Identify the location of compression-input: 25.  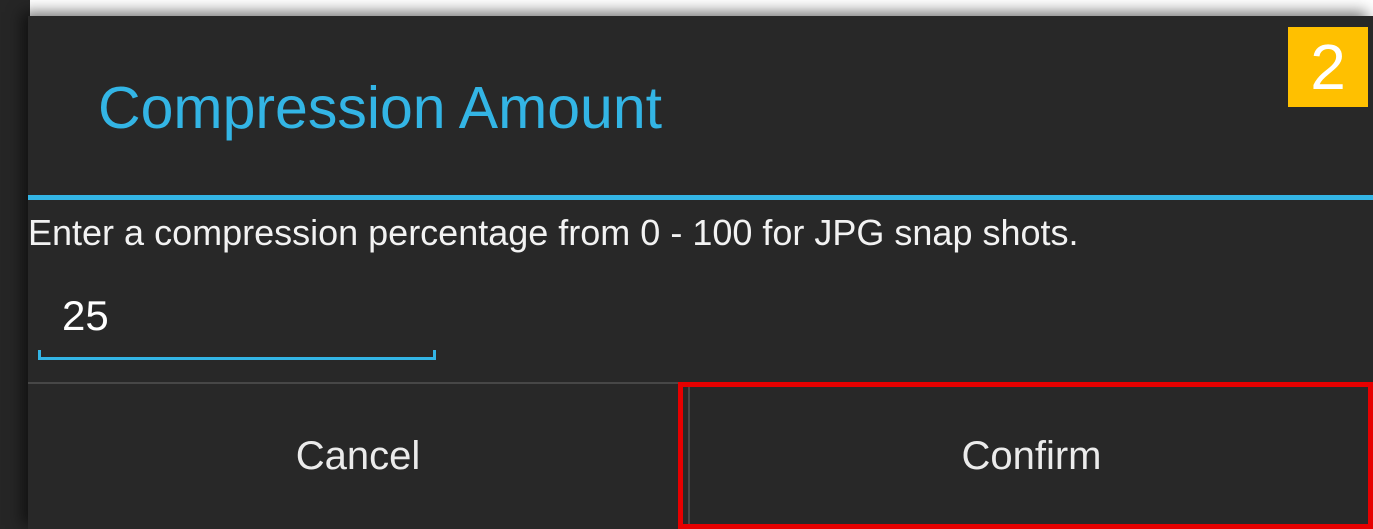
(237, 319).